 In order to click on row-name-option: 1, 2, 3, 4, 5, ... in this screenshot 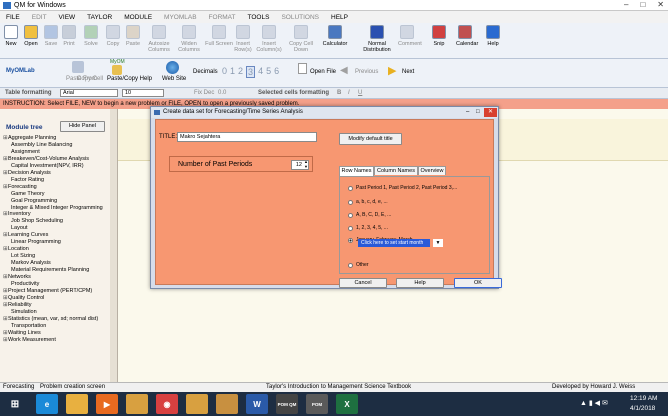, I will do `click(368, 228)`.